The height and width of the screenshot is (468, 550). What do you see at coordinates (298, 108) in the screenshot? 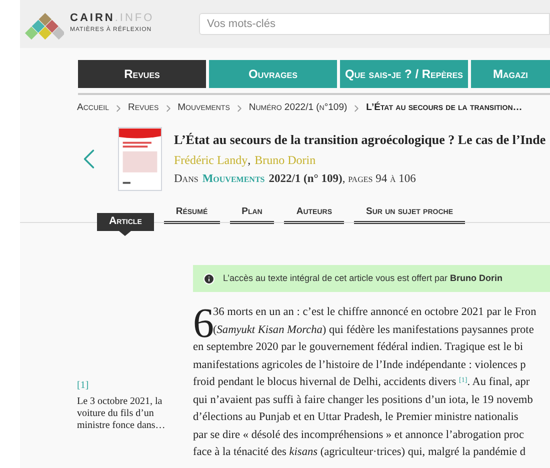
I see `breadcrumb-link: Numéro 2022/1 (n°109)` at bounding box center [298, 108].